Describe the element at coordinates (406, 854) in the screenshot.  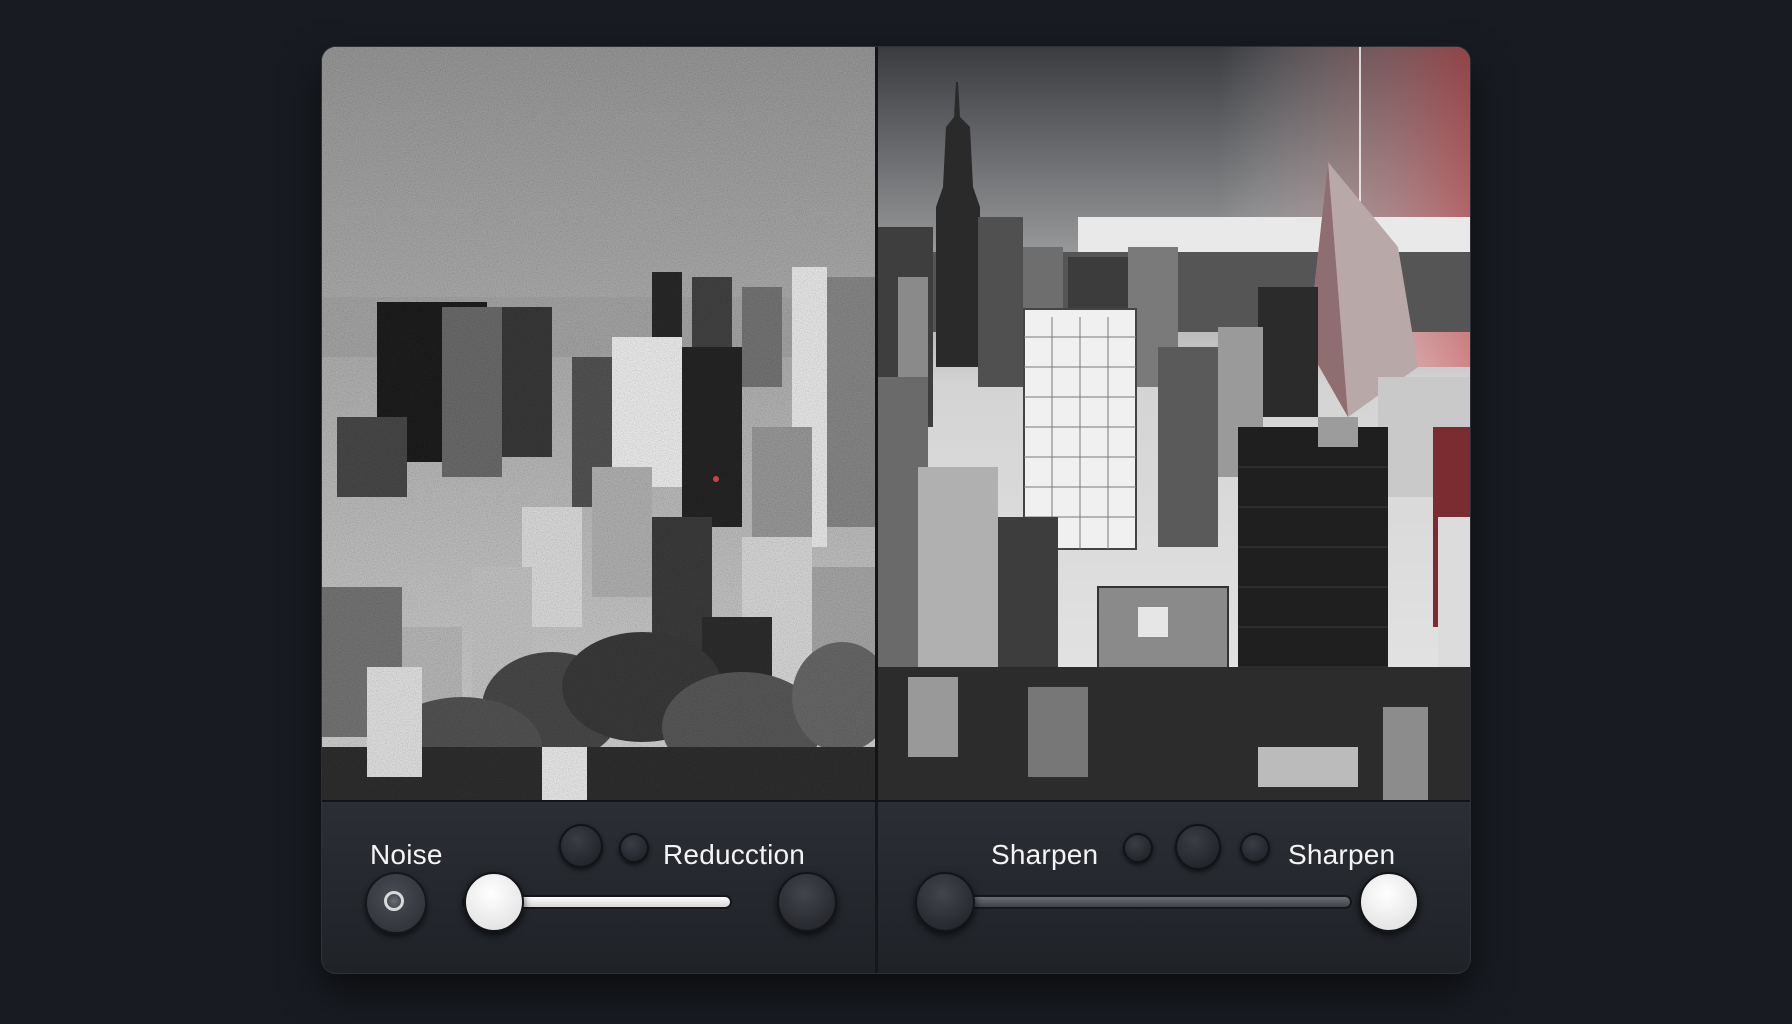
I see `noise-label: Noise` at that location.